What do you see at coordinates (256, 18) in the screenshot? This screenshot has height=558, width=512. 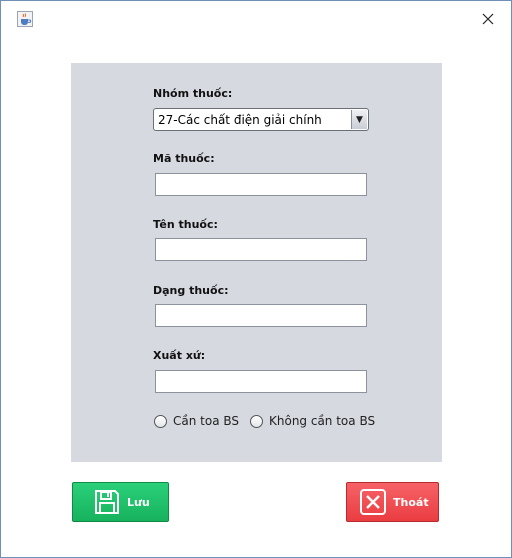 I see `title-bar` at bounding box center [256, 18].